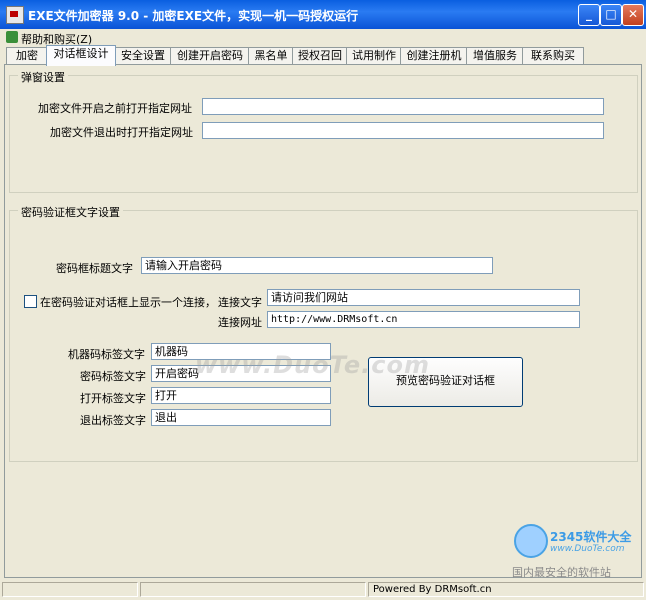 The height and width of the screenshot is (600, 646). What do you see at coordinates (30, 301) in the screenshot?
I see `show-link-checkbox` at bounding box center [30, 301].